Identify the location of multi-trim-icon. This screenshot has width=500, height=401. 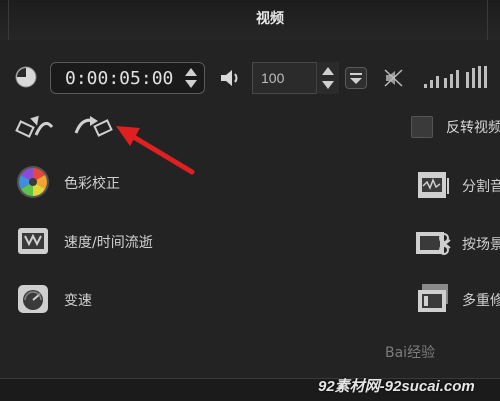
(433, 298).